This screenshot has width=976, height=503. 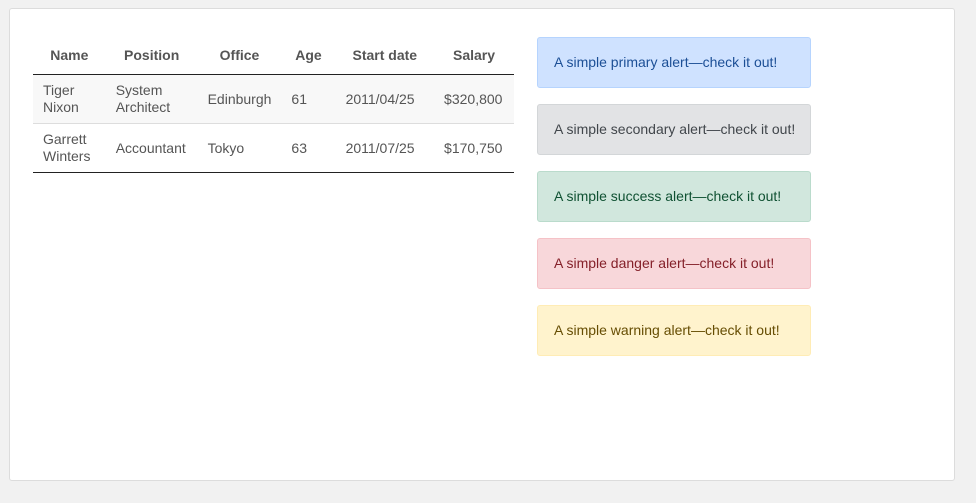 I want to click on primary-alert: A simple primary alert—check it out!, so click(x=674, y=62).